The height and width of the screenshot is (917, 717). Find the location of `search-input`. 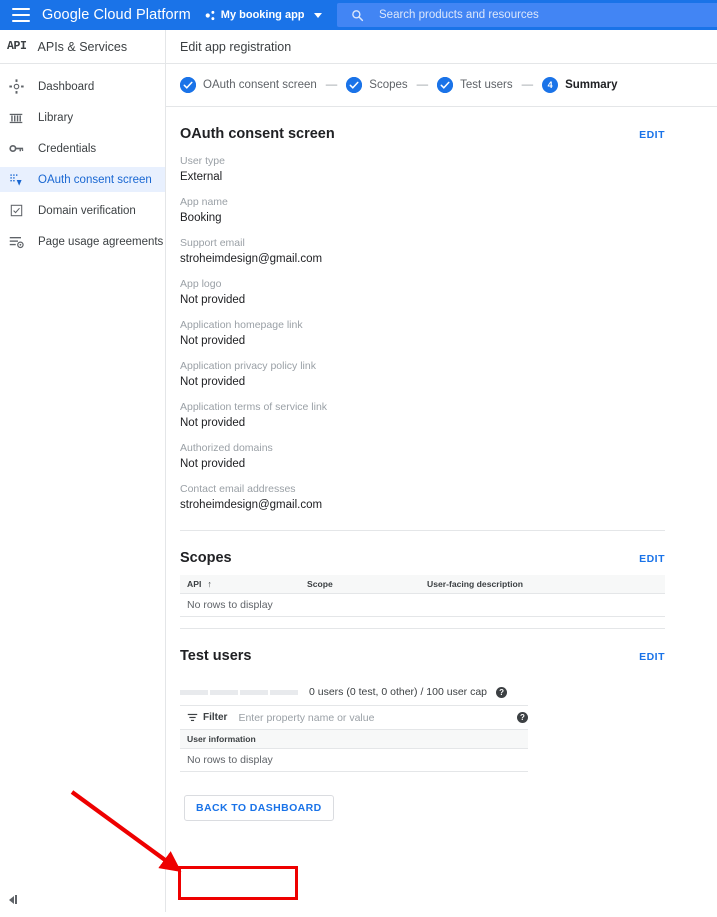

search-input is located at coordinates (542, 15).